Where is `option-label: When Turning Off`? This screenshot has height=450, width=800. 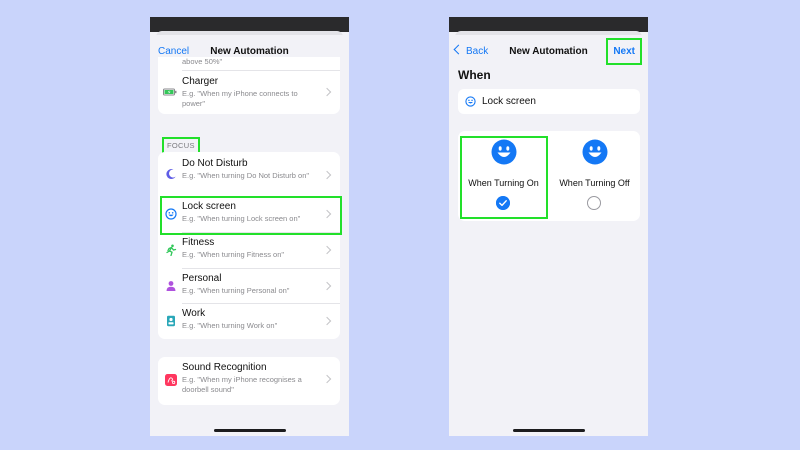
option-label: When Turning Off is located at coordinates (594, 183).